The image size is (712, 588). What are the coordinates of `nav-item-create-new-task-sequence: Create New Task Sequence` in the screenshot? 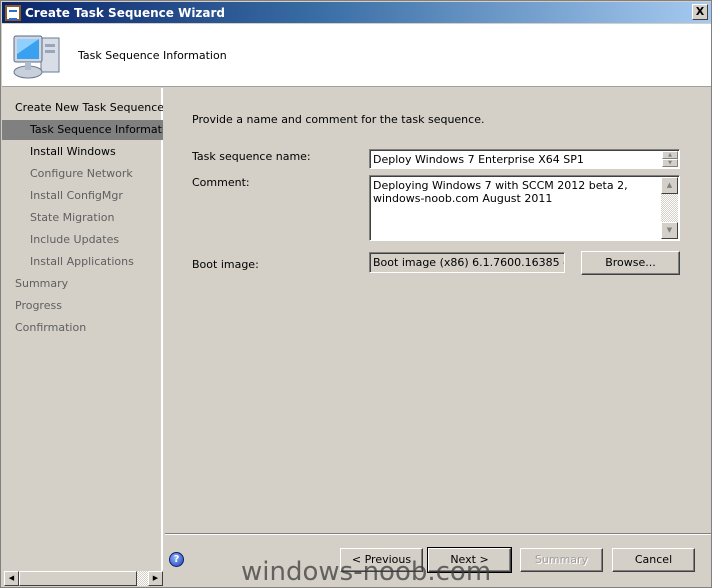 It's located at (82, 108).